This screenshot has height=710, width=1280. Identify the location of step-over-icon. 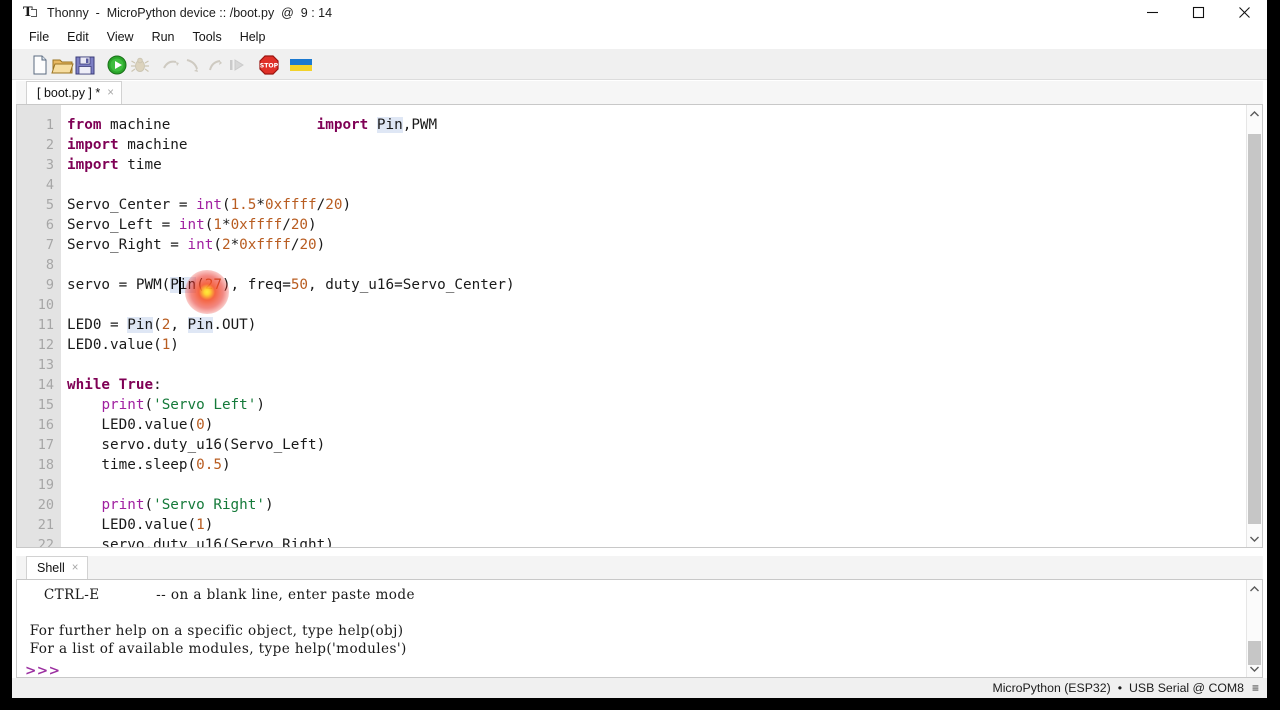
(171, 65).